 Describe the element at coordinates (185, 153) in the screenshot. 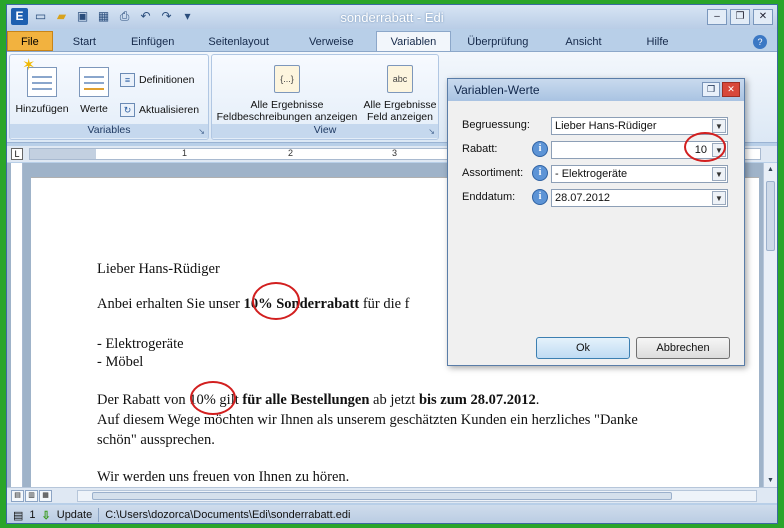

I see `ruler-number: 1` at that location.